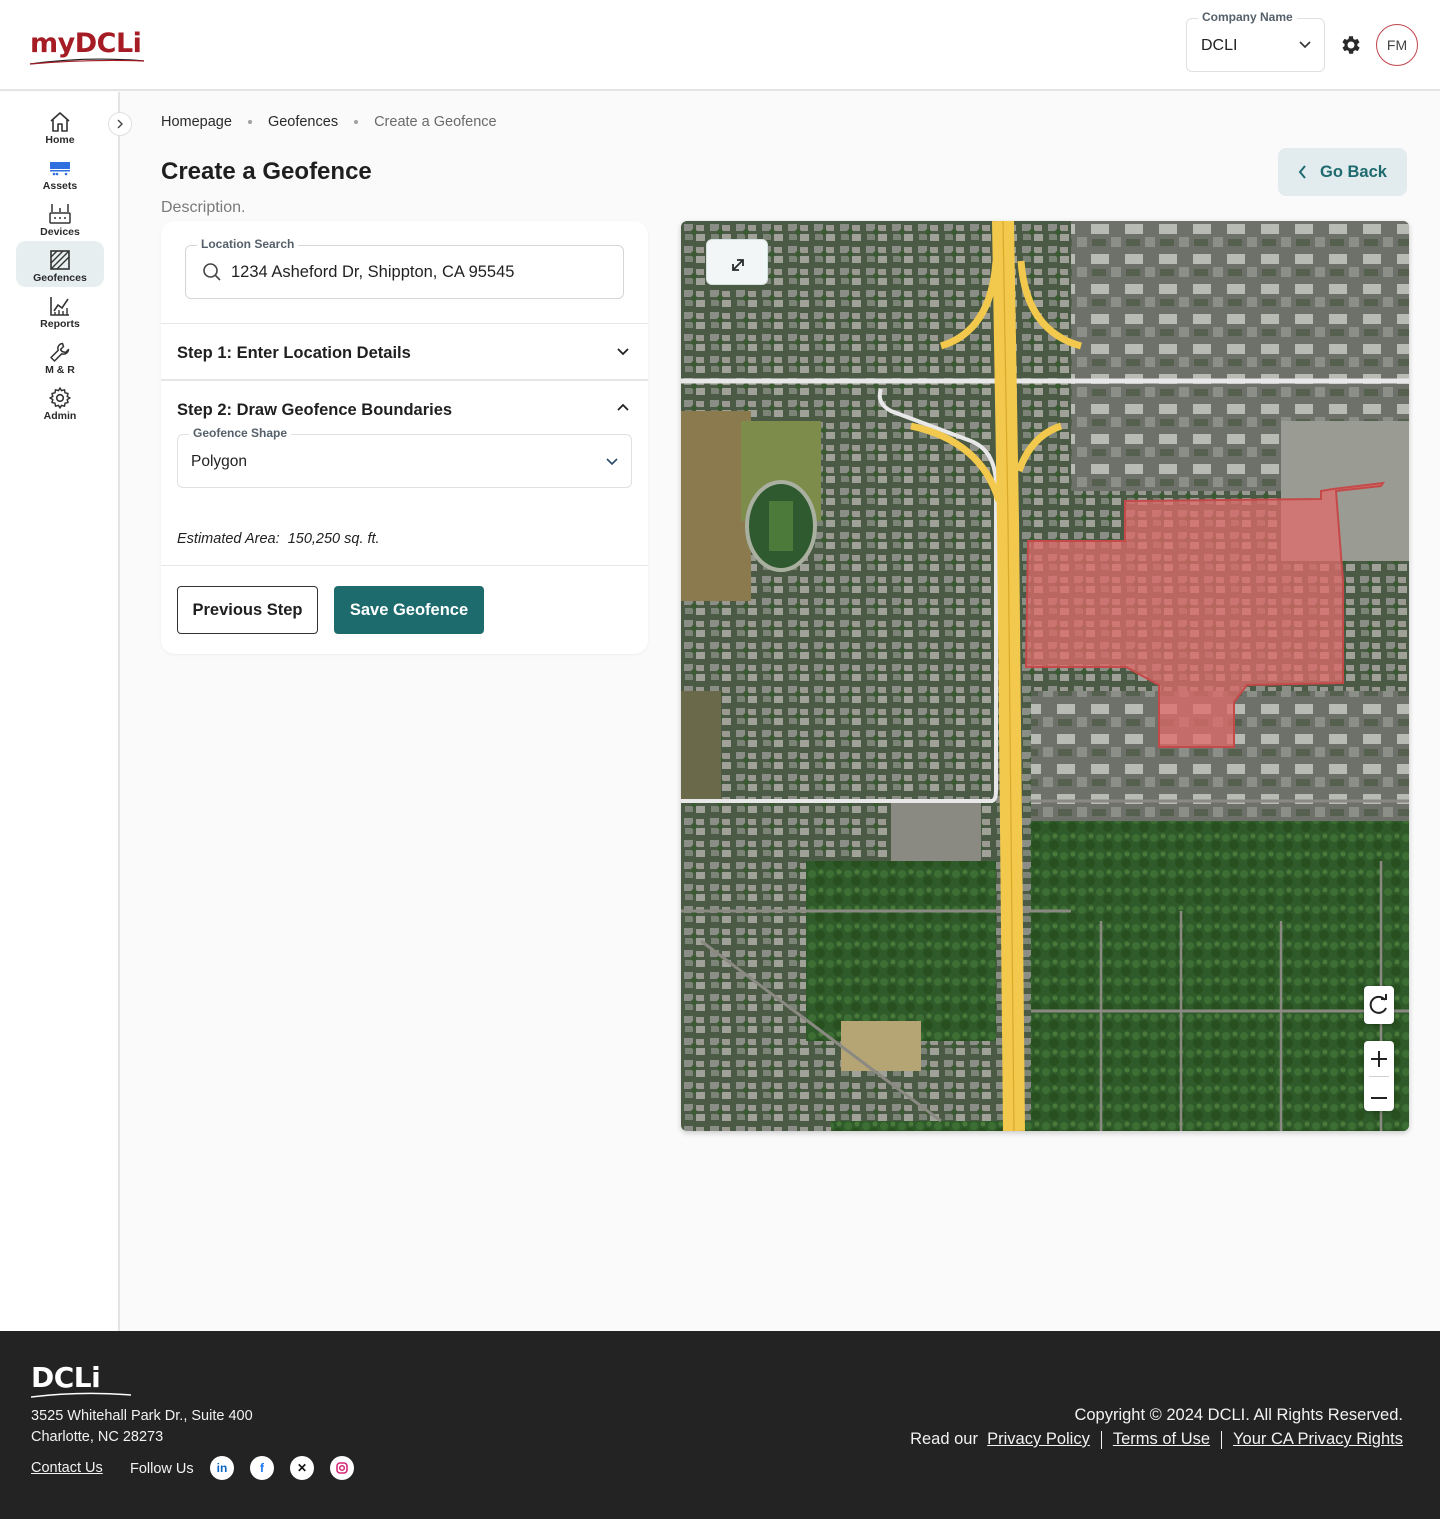 The width and height of the screenshot is (1440, 1519). I want to click on facebook-icon: f, so click(262, 1468).